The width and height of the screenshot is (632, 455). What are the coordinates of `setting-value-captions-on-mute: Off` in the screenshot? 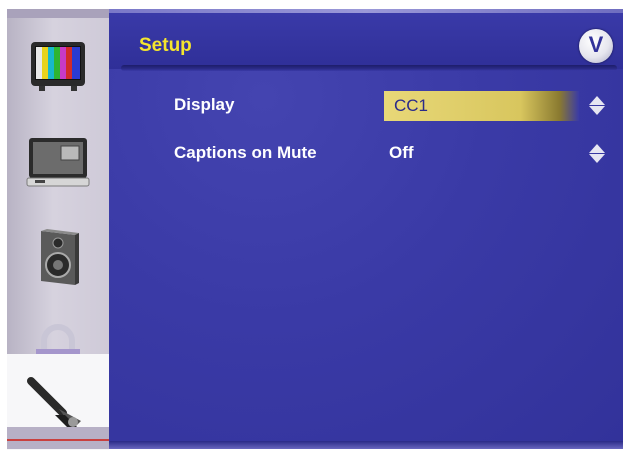 It's located at (401, 153).